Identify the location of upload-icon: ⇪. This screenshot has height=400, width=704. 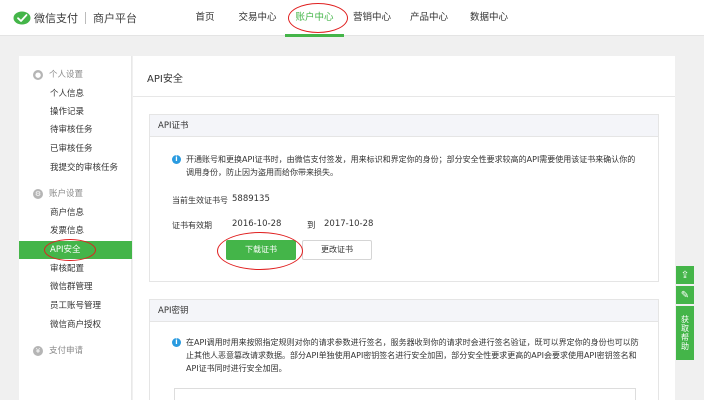
(685, 275).